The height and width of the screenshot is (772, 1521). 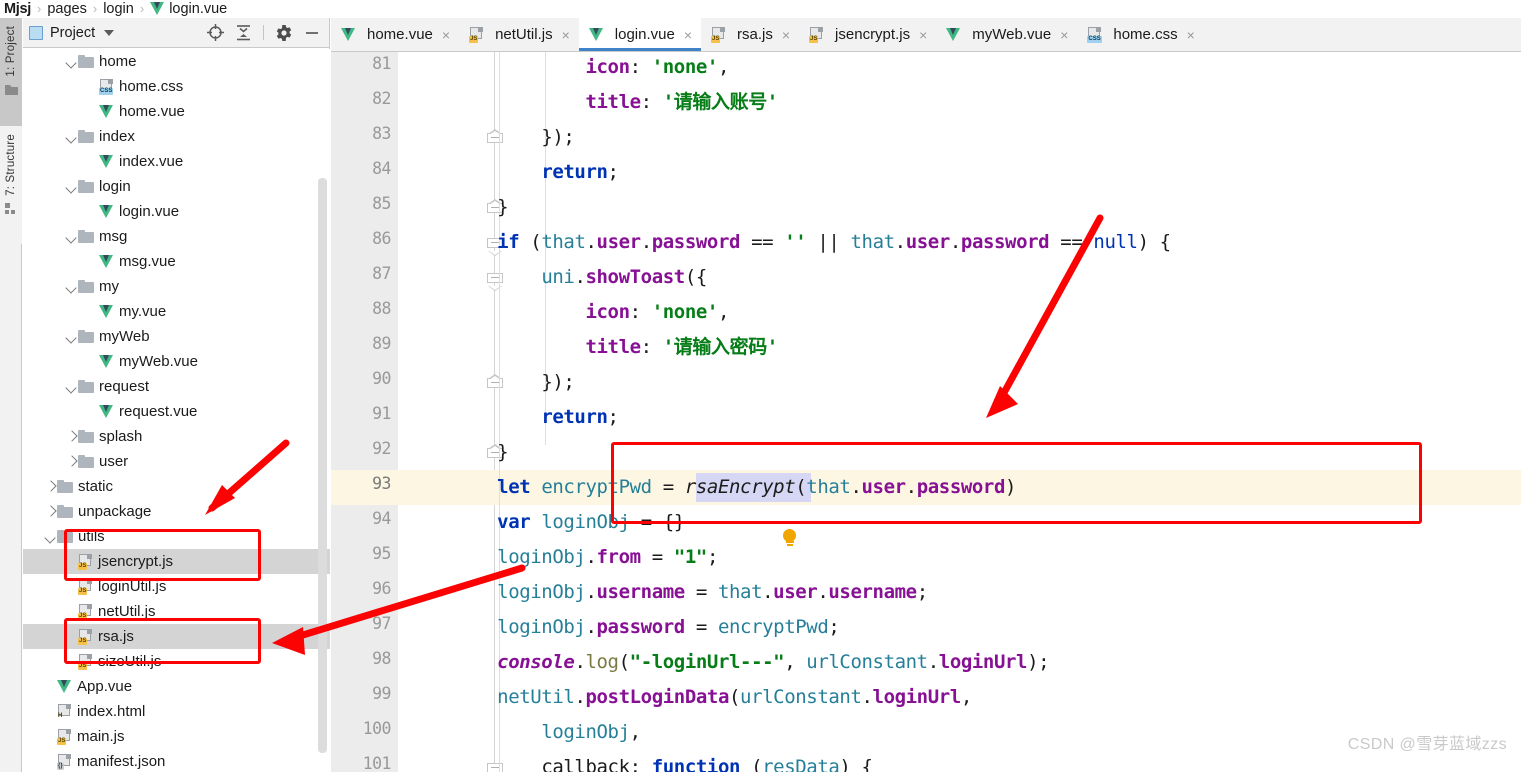 What do you see at coordinates (176, 386) in the screenshot?
I see `tree-row: request` at bounding box center [176, 386].